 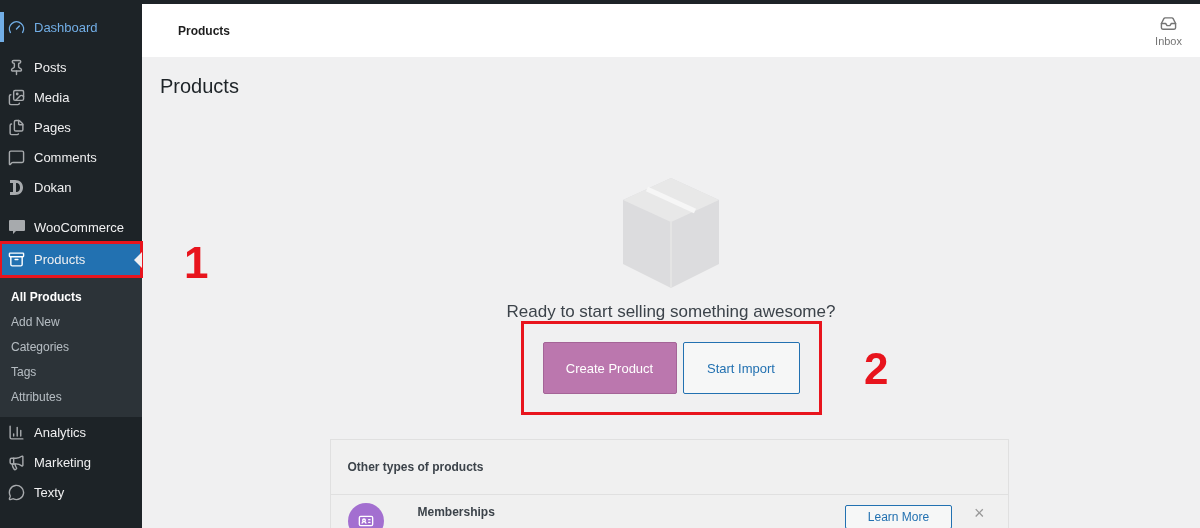 What do you see at coordinates (456, 511) in the screenshot?
I see `product-type-name: Memberships` at bounding box center [456, 511].